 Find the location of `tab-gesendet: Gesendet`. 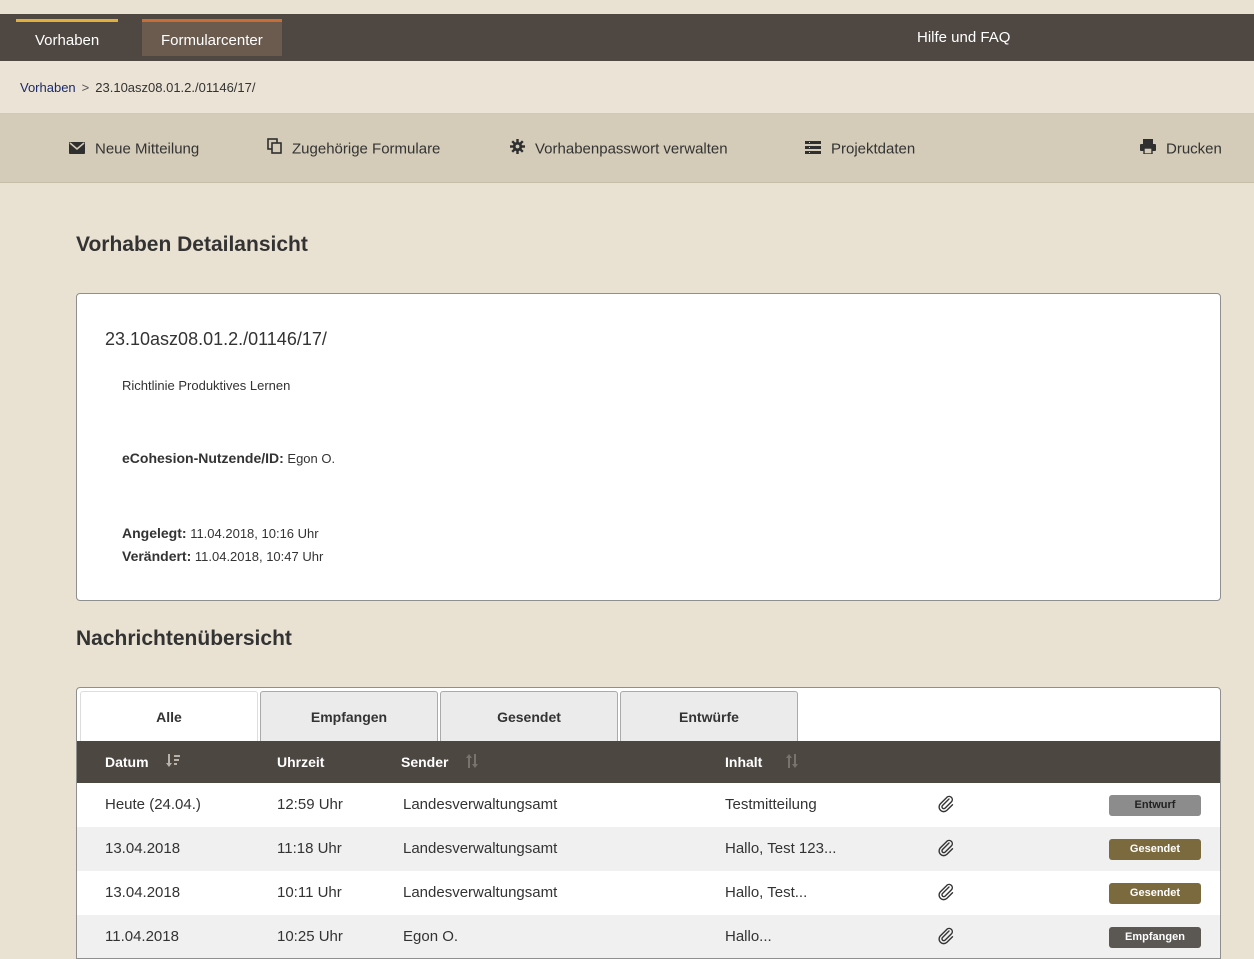

tab-gesendet: Gesendet is located at coordinates (529, 716).